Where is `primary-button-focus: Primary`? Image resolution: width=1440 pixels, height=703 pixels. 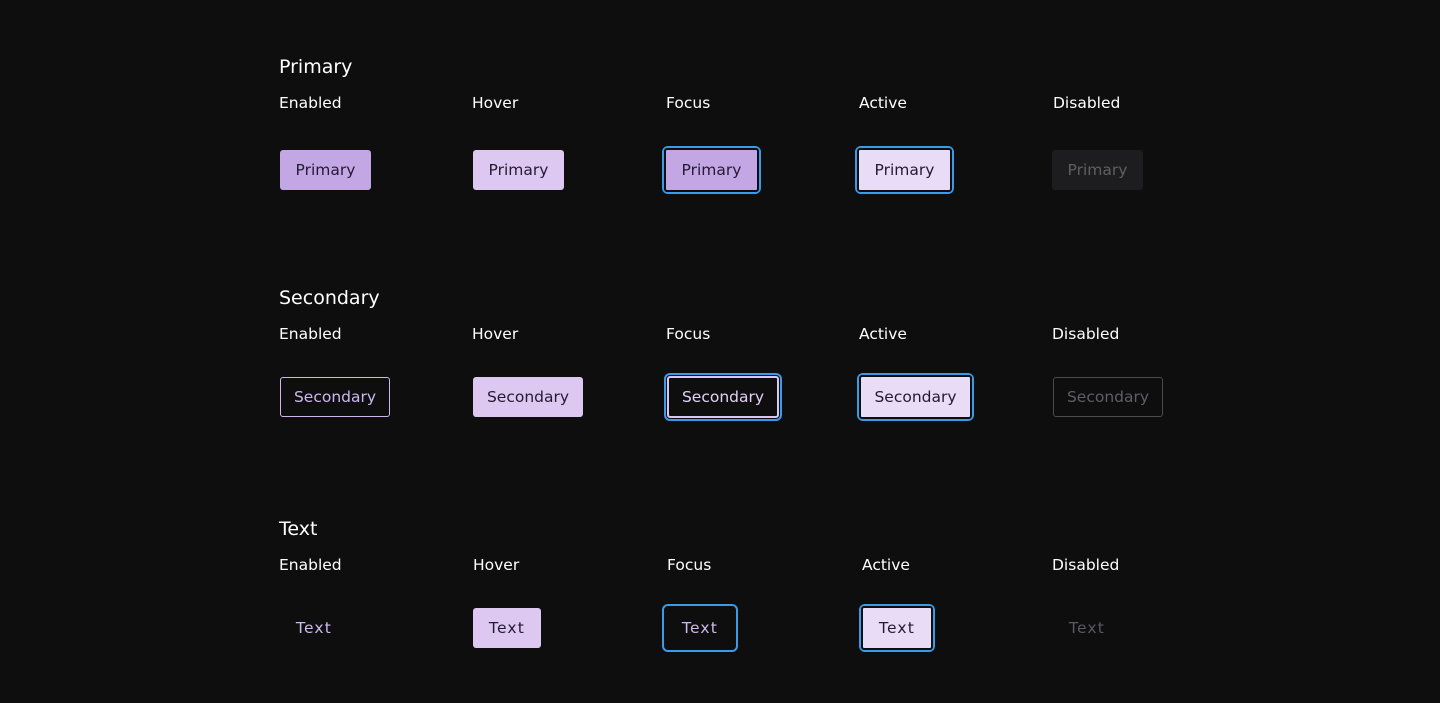 primary-button-focus: Primary is located at coordinates (711, 170).